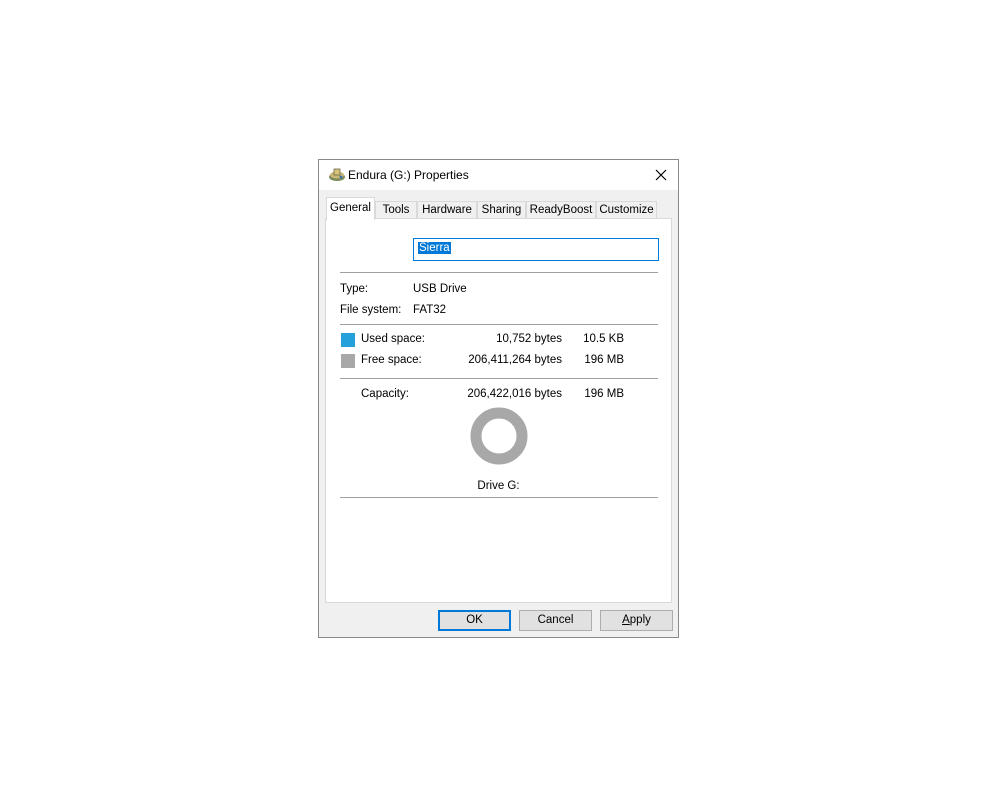 The image size is (1000, 800). What do you see at coordinates (408, 175) in the screenshot?
I see `window-title: Endura (G:) Properties` at bounding box center [408, 175].